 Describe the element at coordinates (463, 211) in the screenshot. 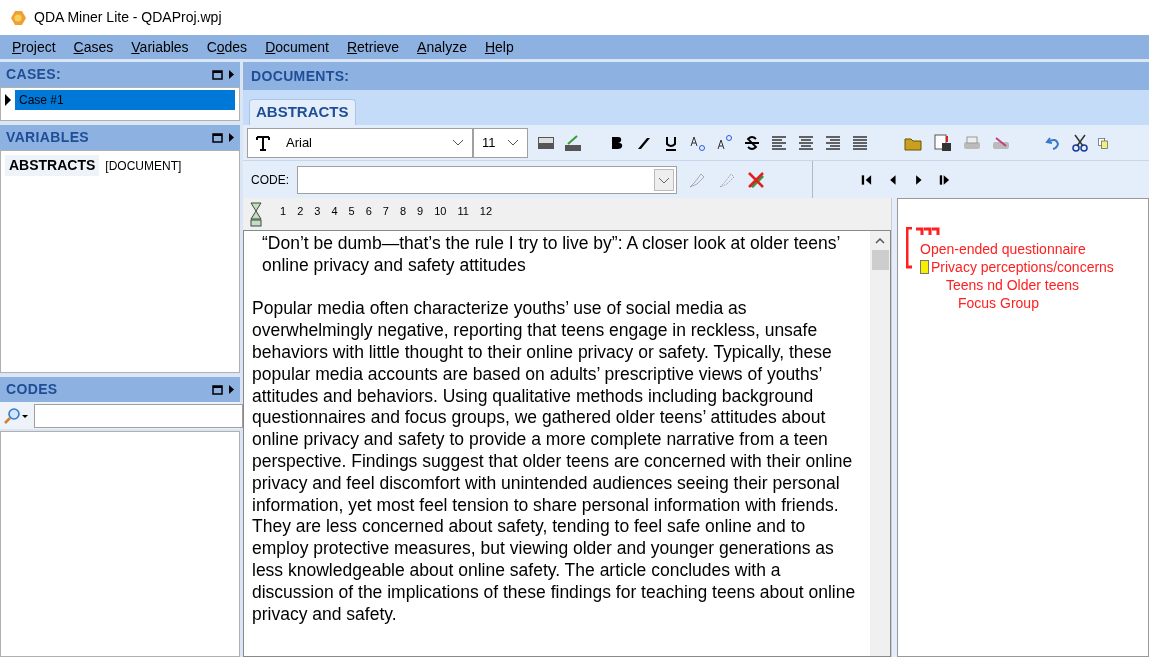

I see `ruler-number: 11` at that location.